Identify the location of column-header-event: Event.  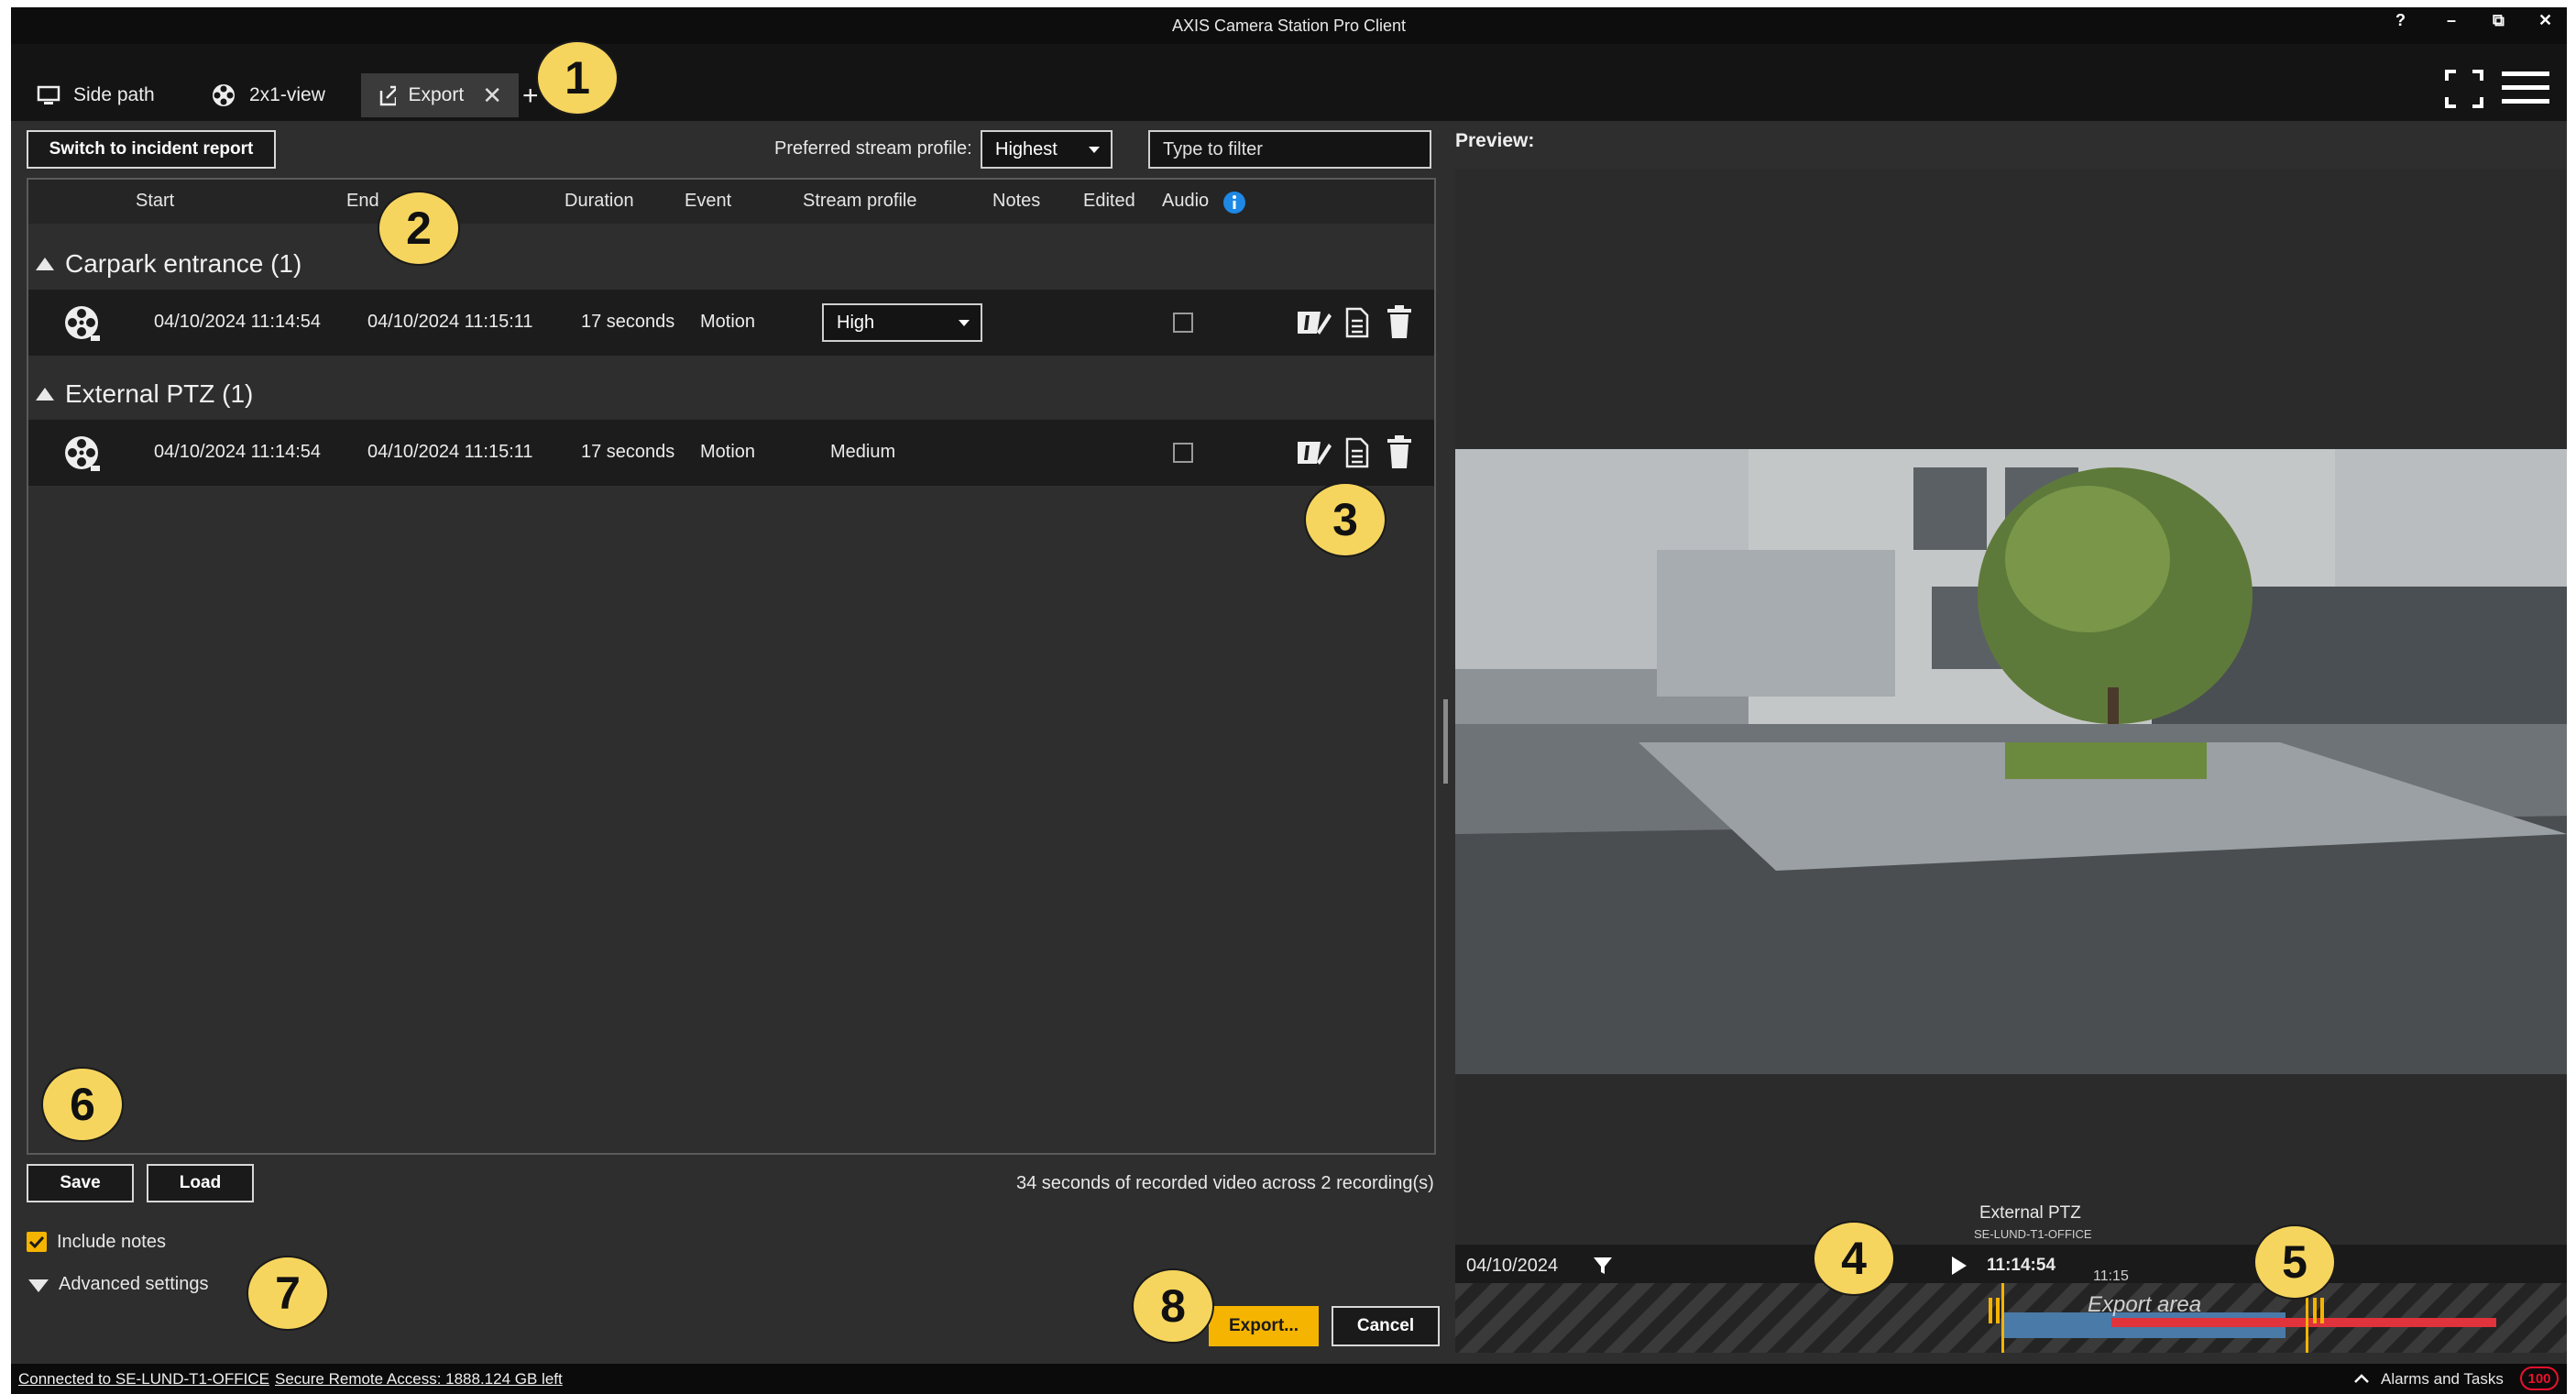
(708, 201).